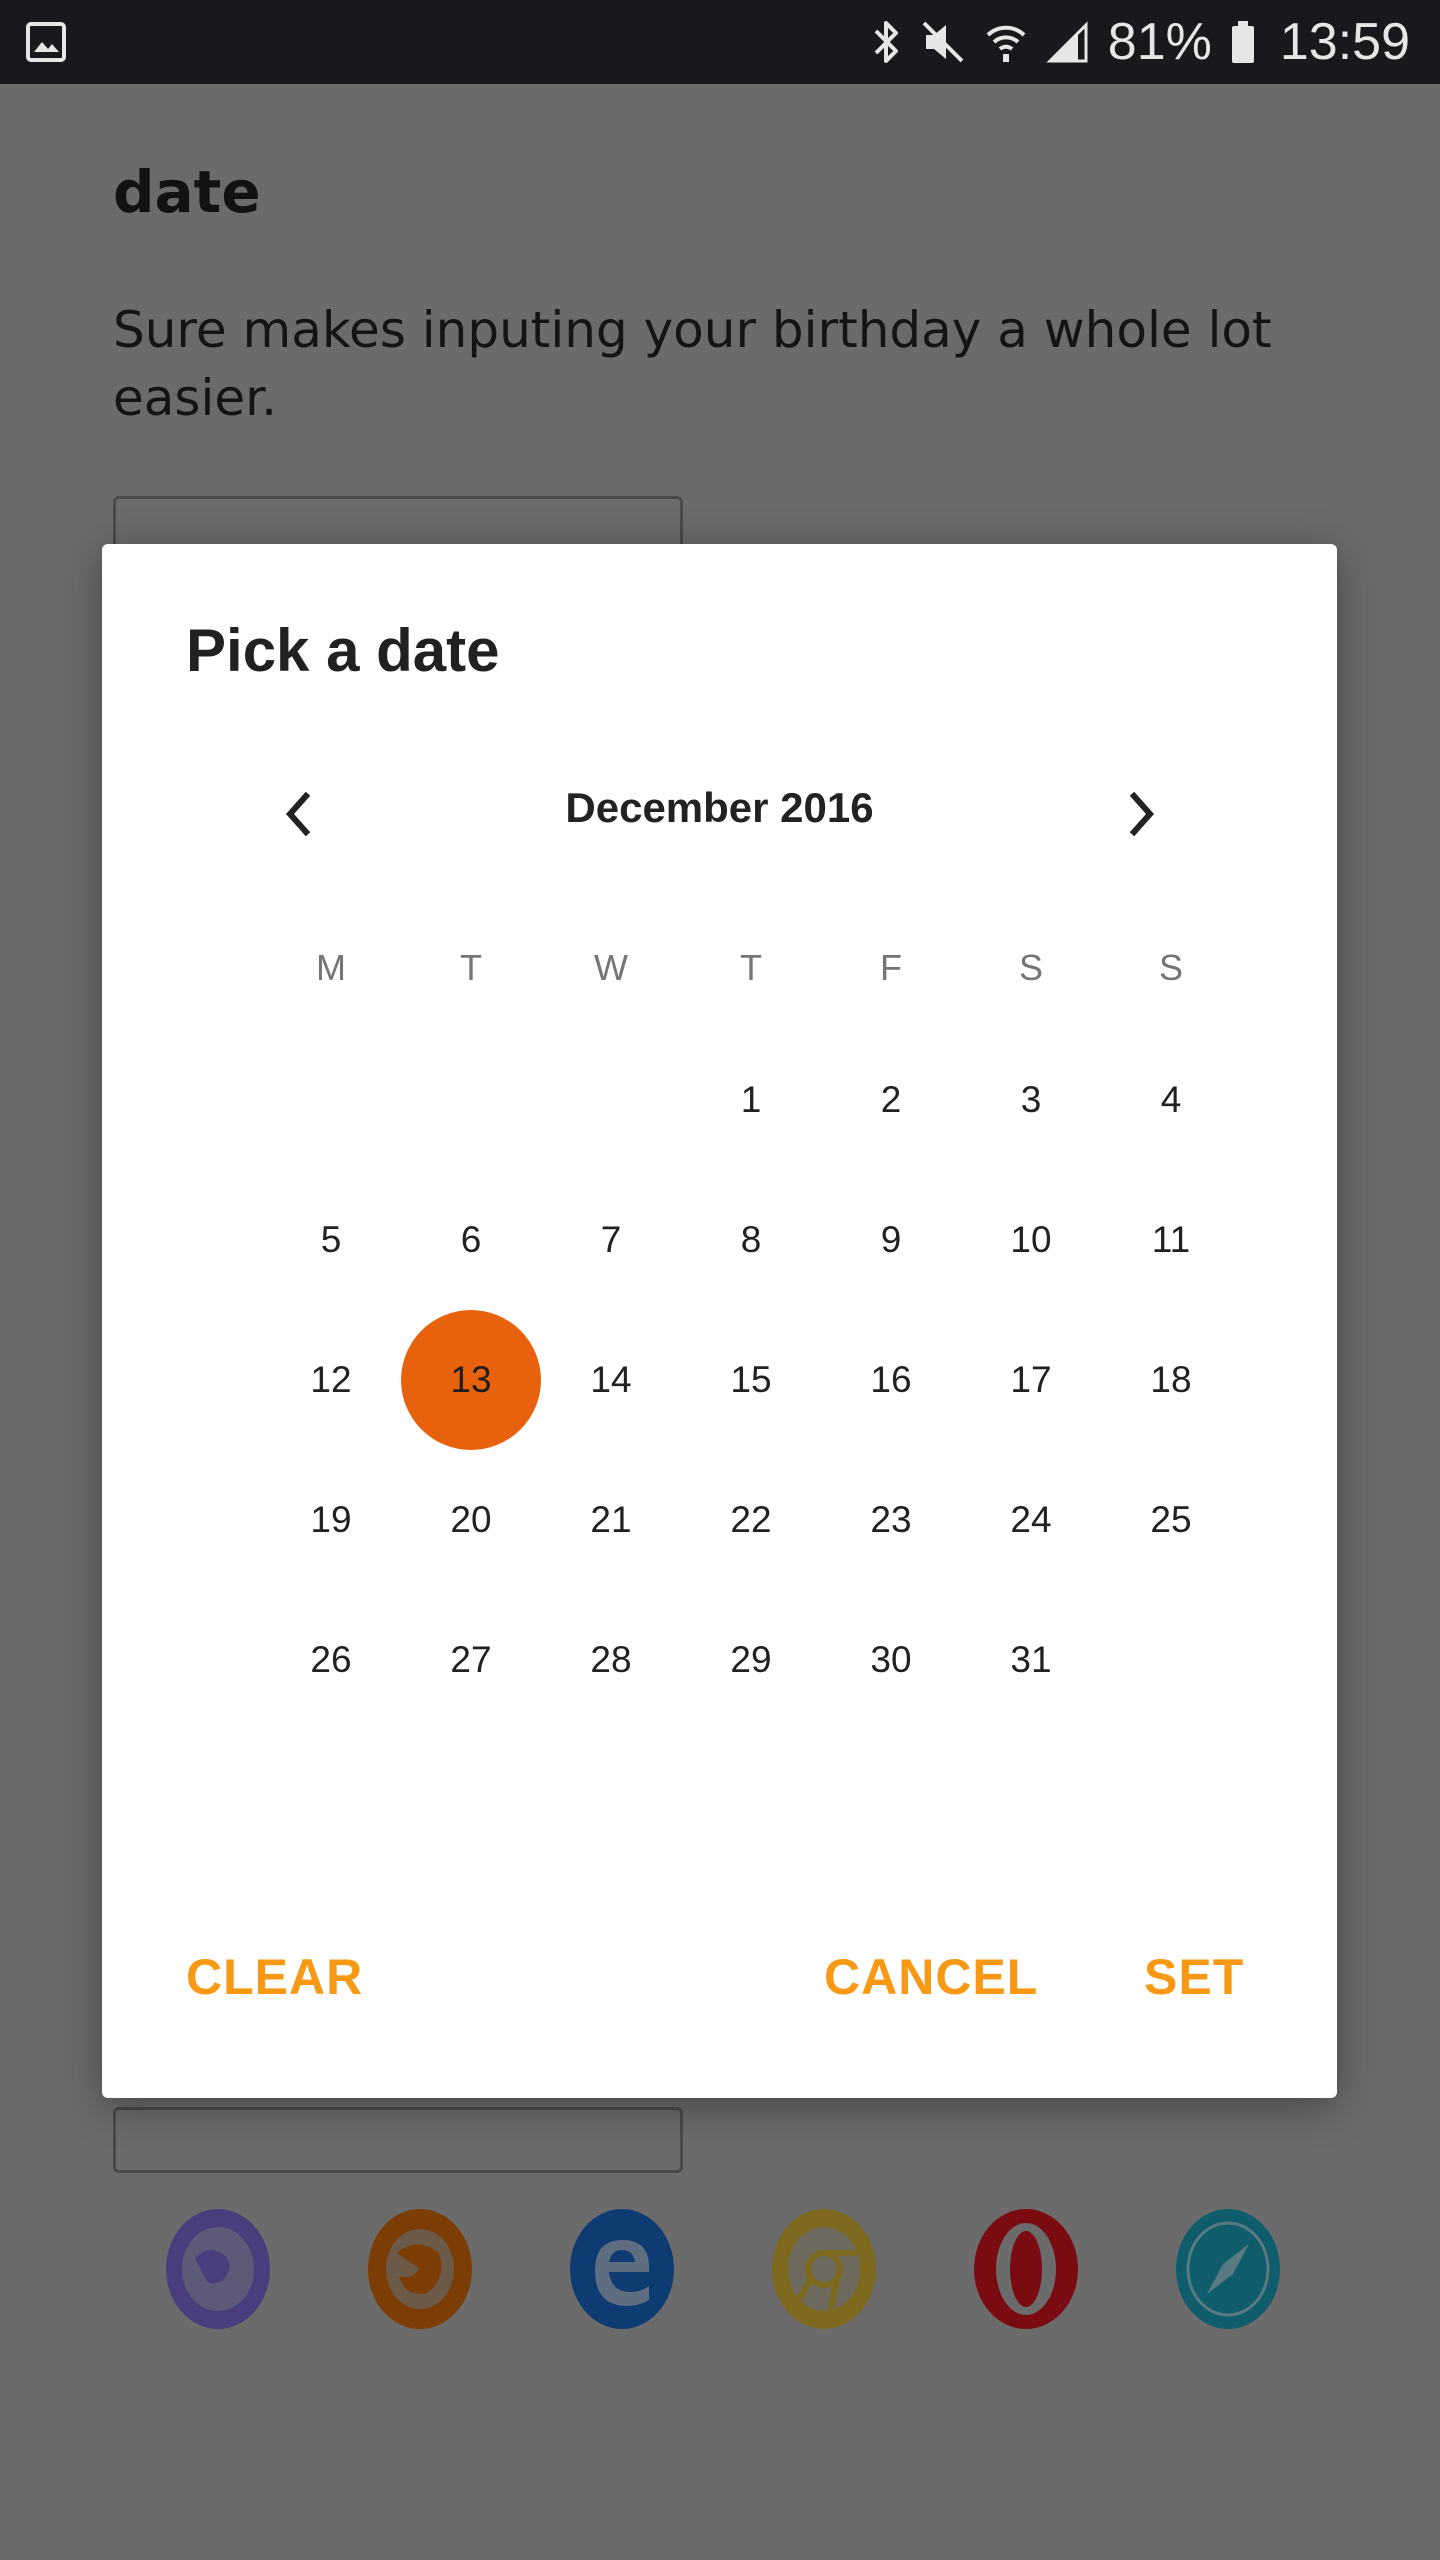 The image size is (1440, 2560). I want to click on day-number: 13, so click(471, 1380).